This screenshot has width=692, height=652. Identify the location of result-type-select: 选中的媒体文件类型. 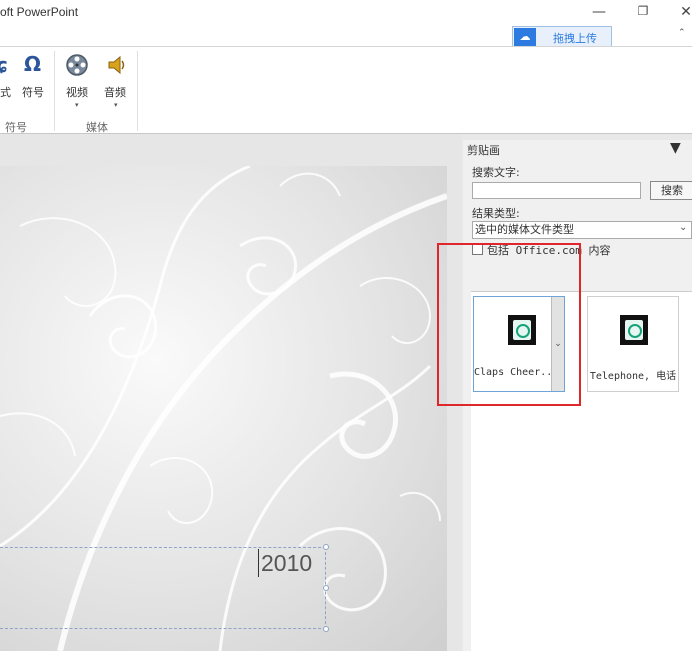
(582, 230).